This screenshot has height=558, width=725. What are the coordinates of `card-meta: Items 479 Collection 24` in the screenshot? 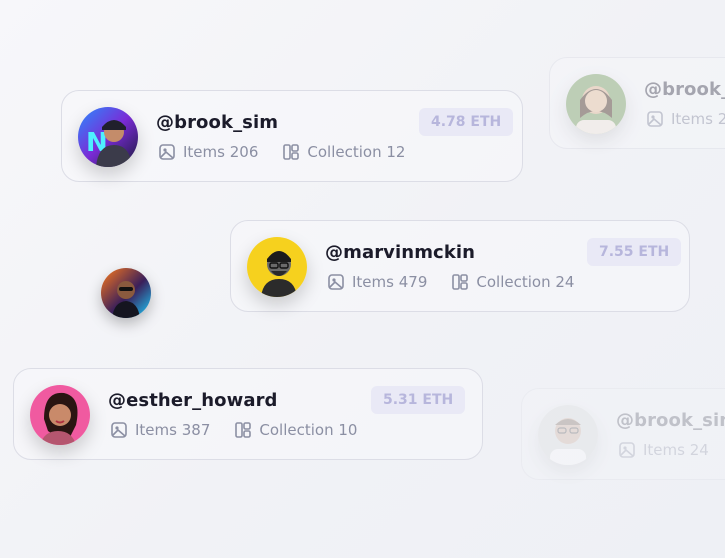 It's located at (450, 282).